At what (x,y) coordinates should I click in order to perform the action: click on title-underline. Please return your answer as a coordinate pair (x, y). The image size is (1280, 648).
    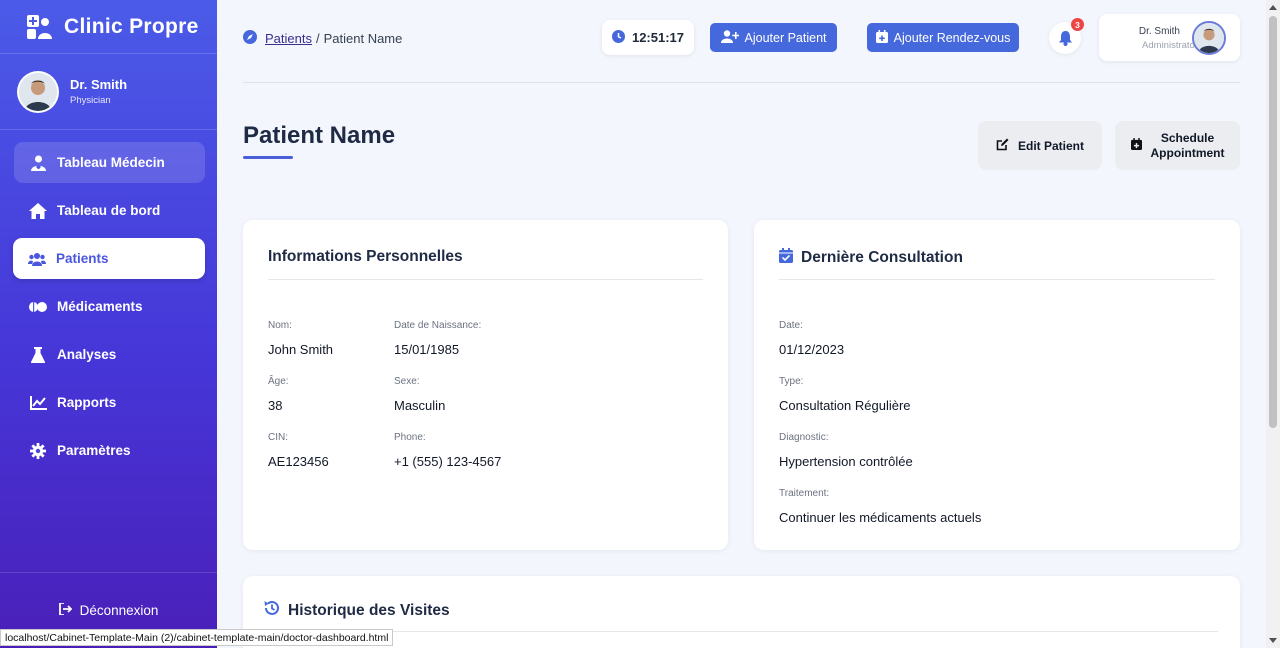
    Looking at the image, I should click on (268, 157).